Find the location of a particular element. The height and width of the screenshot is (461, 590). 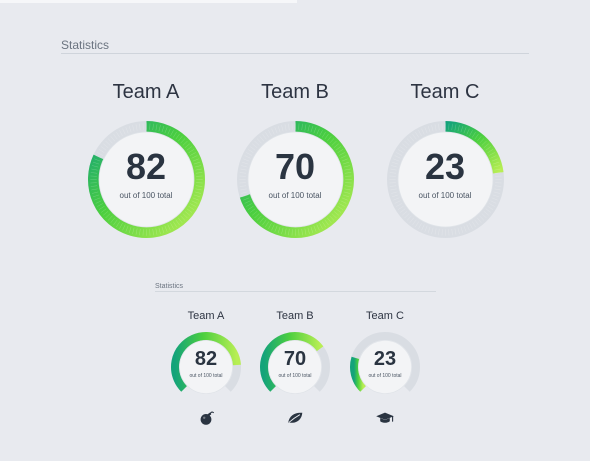

leaf-icon is located at coordinates (295, 417).